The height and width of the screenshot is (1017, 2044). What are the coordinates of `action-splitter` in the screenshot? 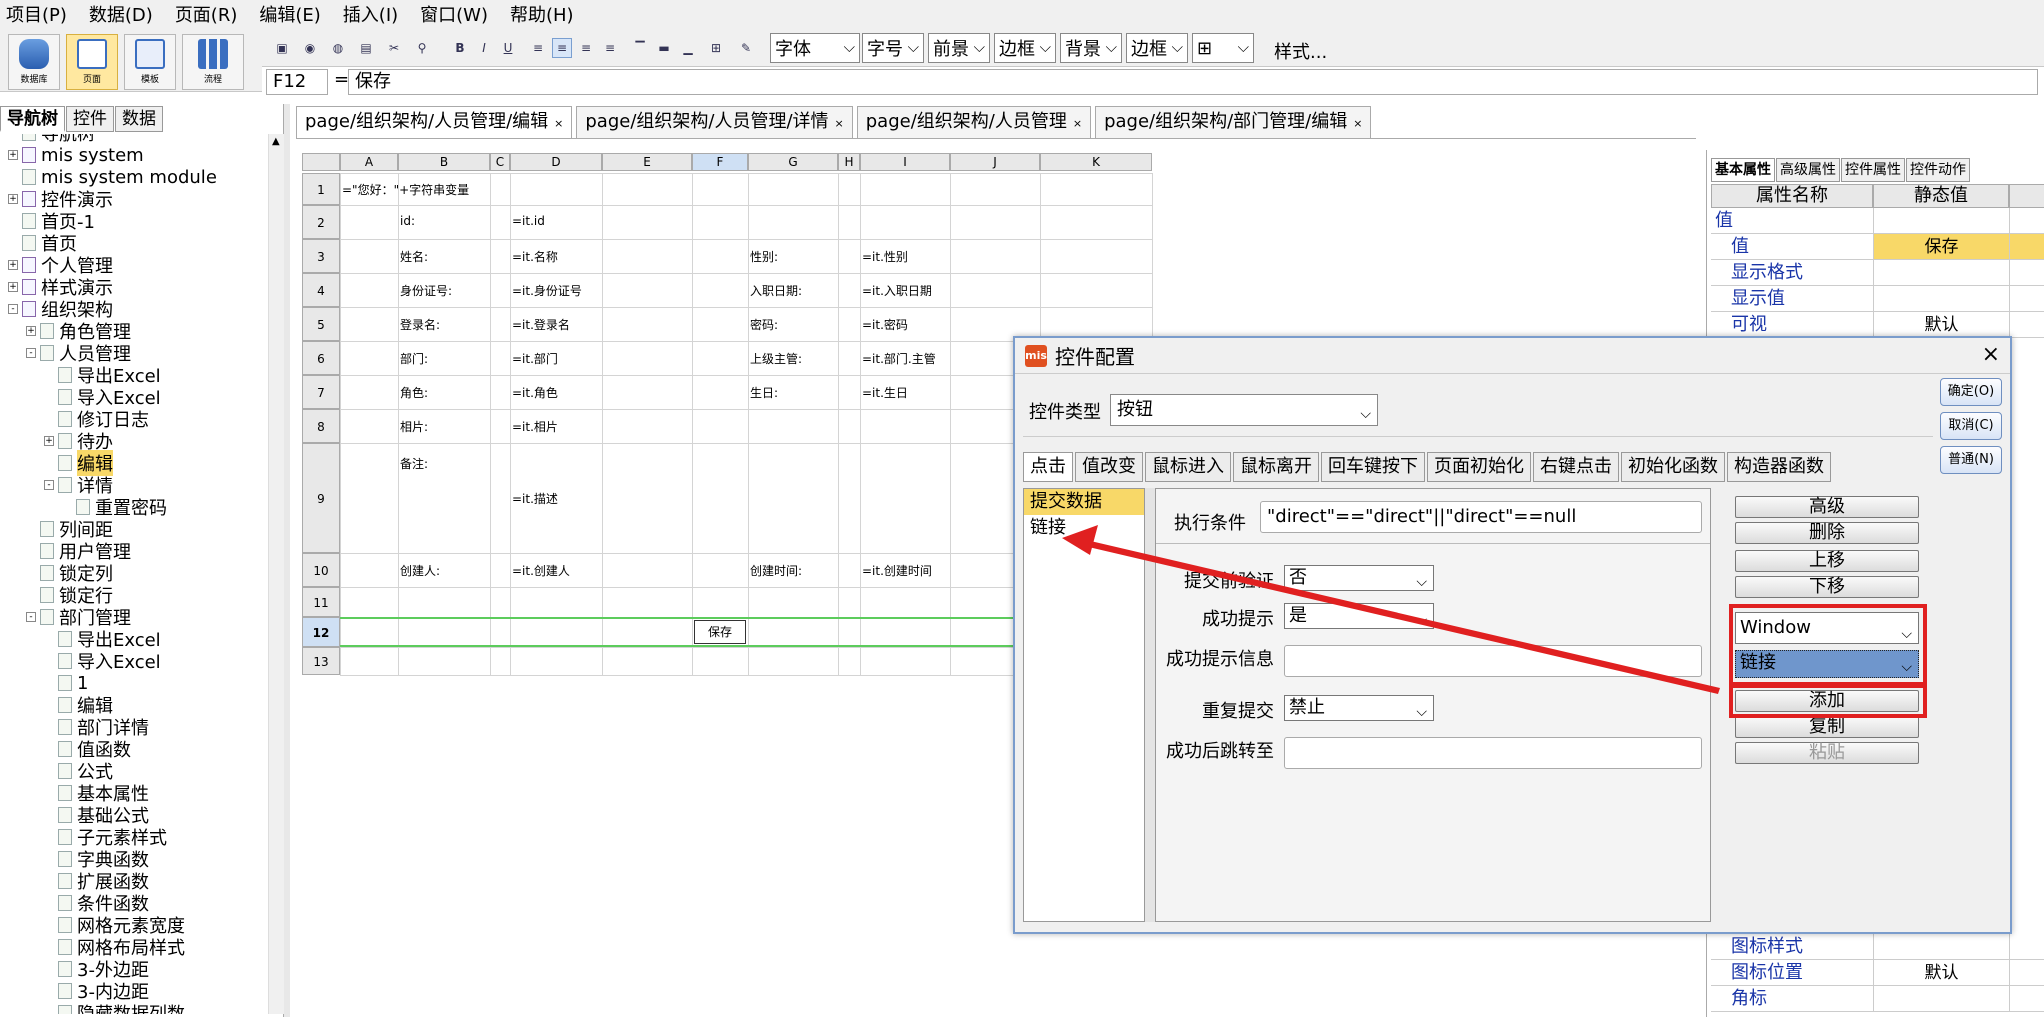 It's located at (1150, 705).